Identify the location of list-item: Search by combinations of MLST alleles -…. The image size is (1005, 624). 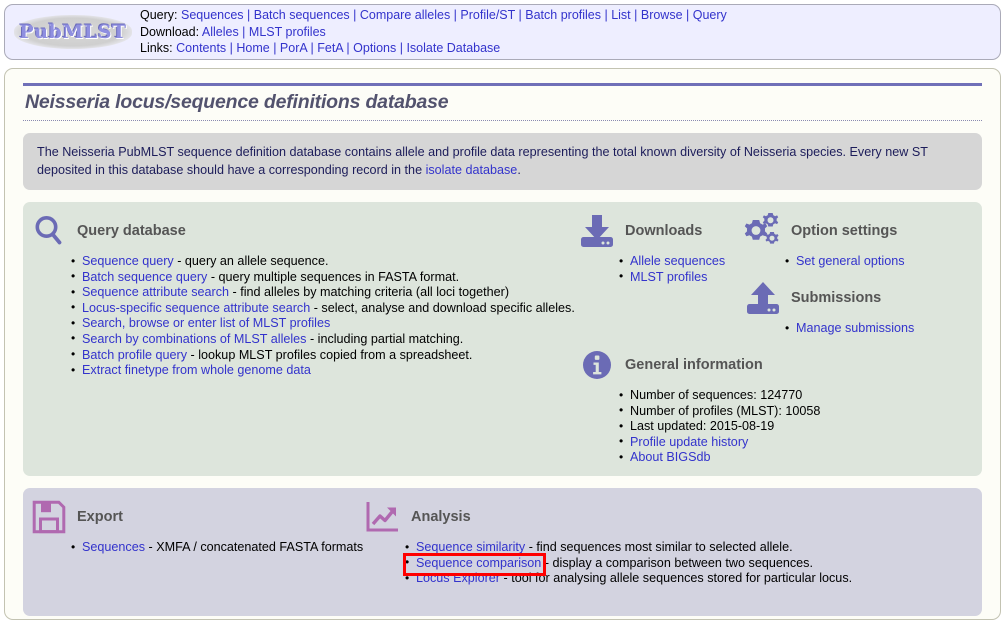
(323, 339).